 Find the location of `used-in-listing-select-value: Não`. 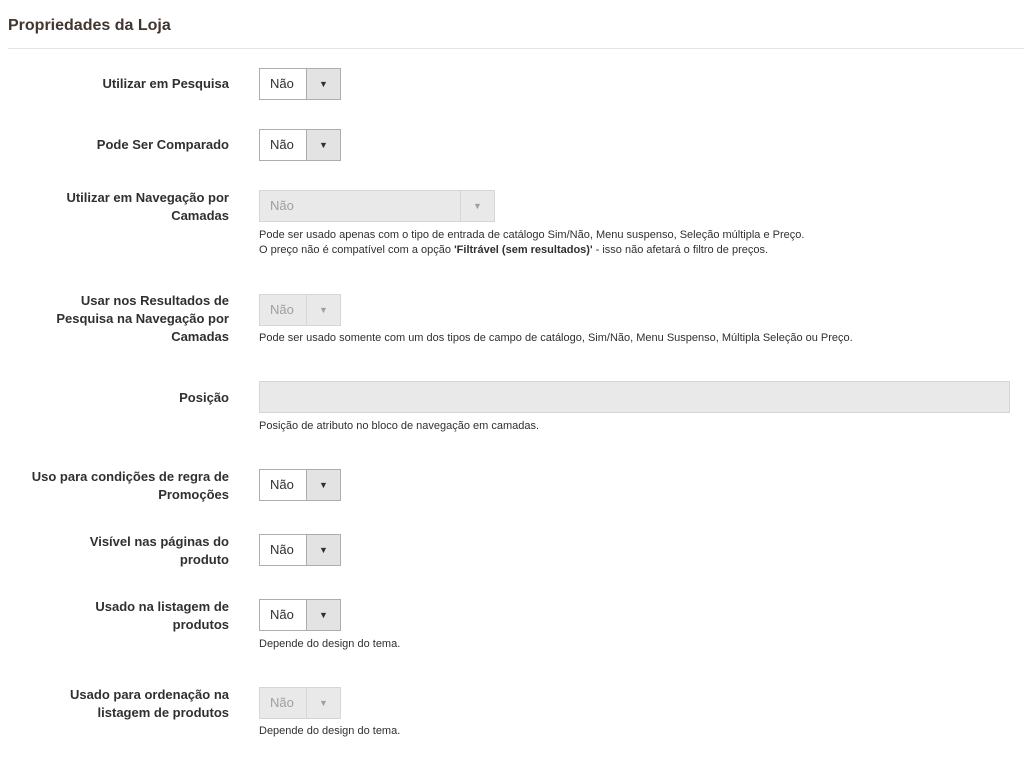

used-in-listing-select-value: Não is located at coordinates (282, 614).